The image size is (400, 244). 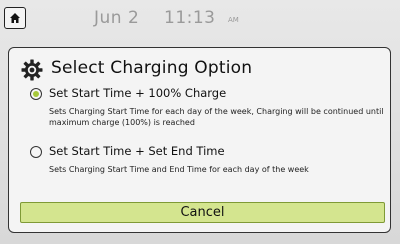 What do you see at coordinates (36, 94) in the screenshot?
I see `radio-button-selected` at bounding box center [36, 94].